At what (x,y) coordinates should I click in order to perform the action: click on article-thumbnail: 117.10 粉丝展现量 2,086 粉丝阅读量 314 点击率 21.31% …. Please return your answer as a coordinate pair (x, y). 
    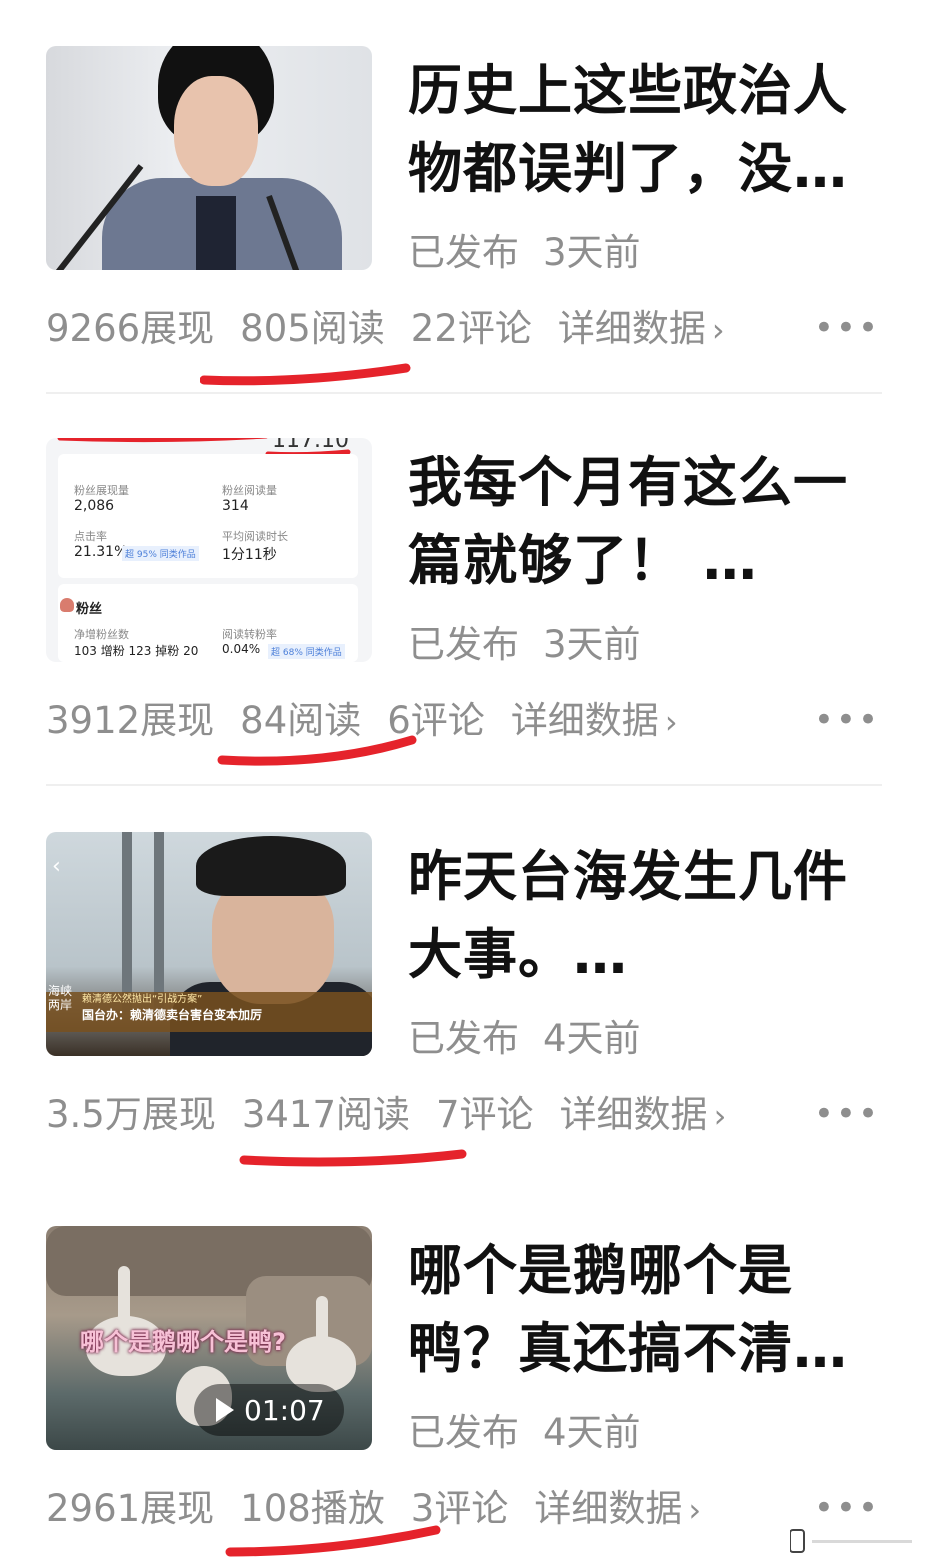
    Looking at the image, I should click on (209, 550).